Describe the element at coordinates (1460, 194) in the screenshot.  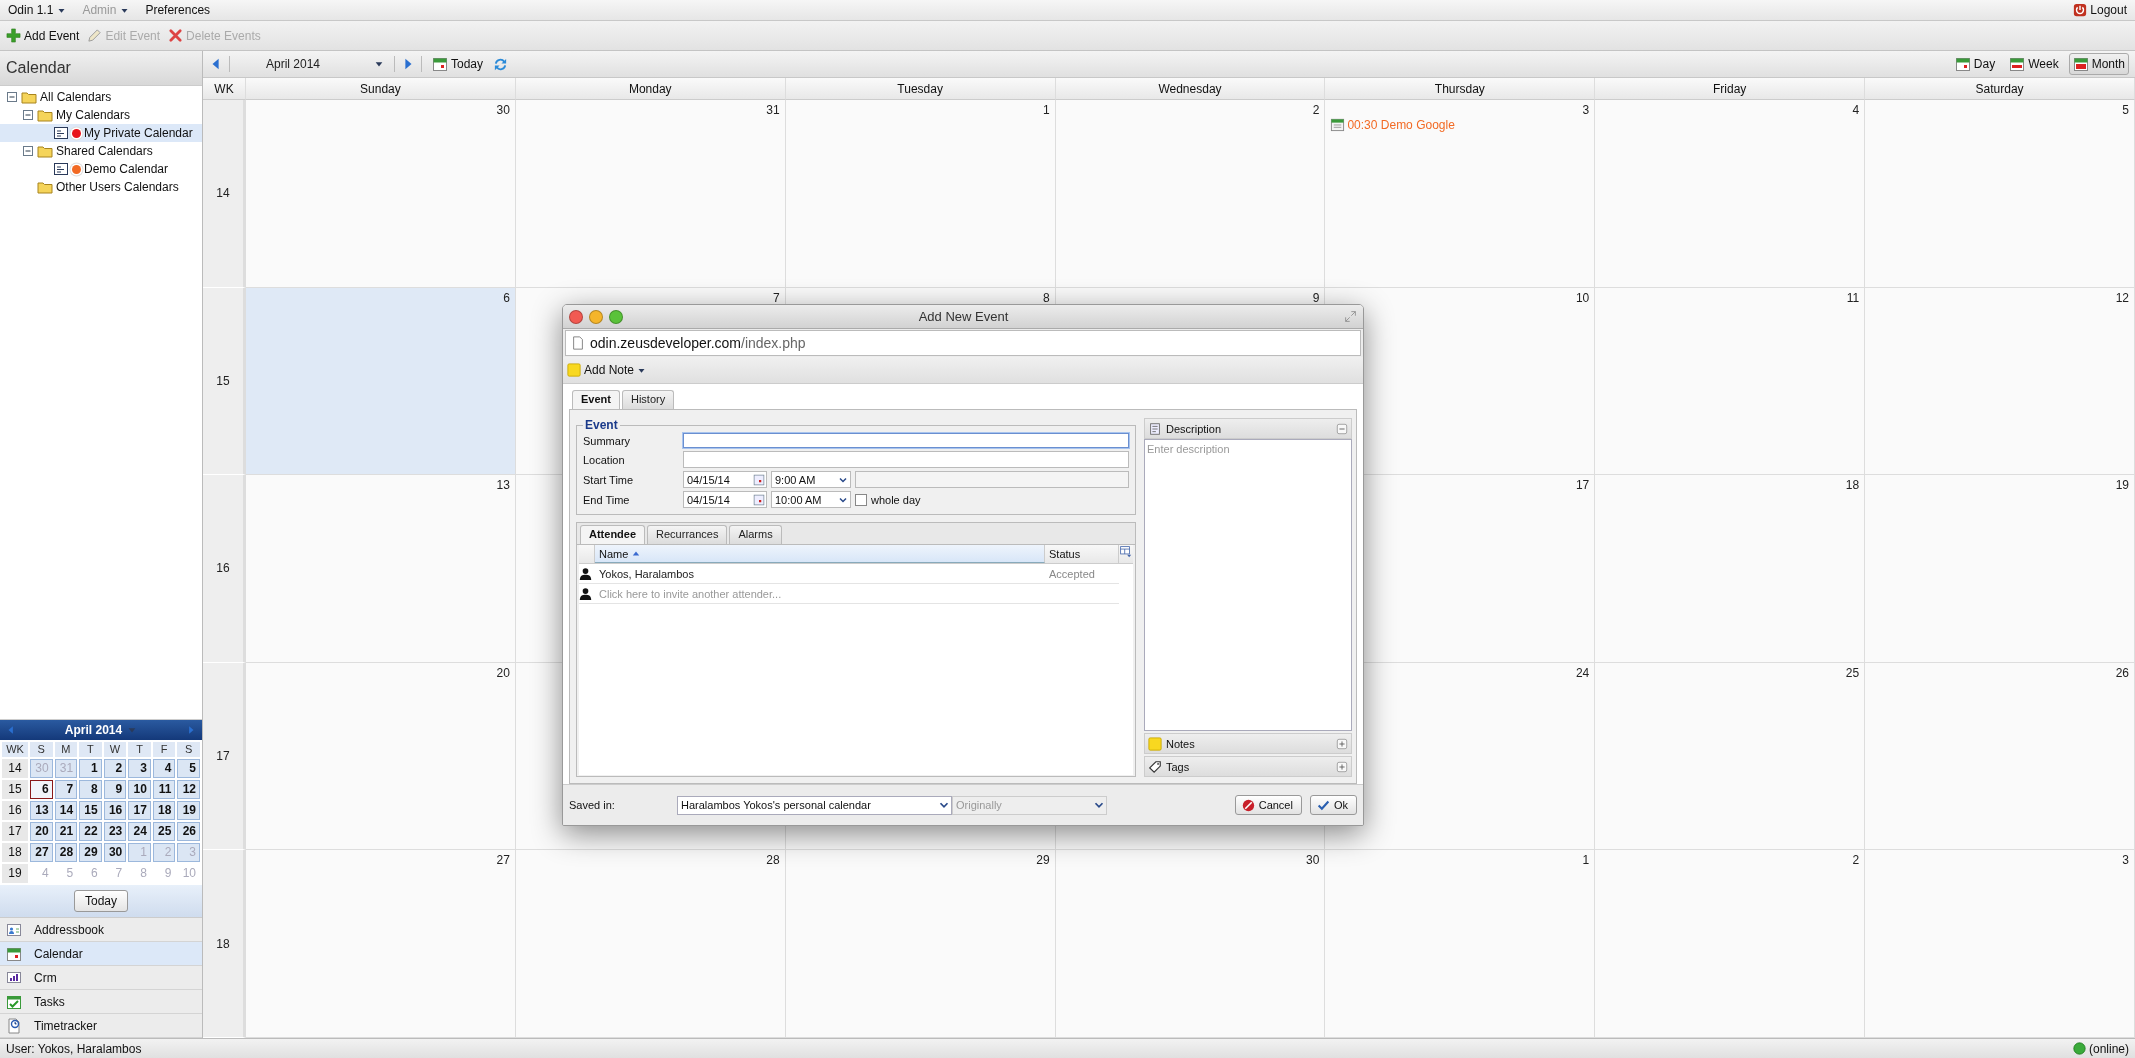
I see `day-cell: 3 00:30 Demo Google` at that location.